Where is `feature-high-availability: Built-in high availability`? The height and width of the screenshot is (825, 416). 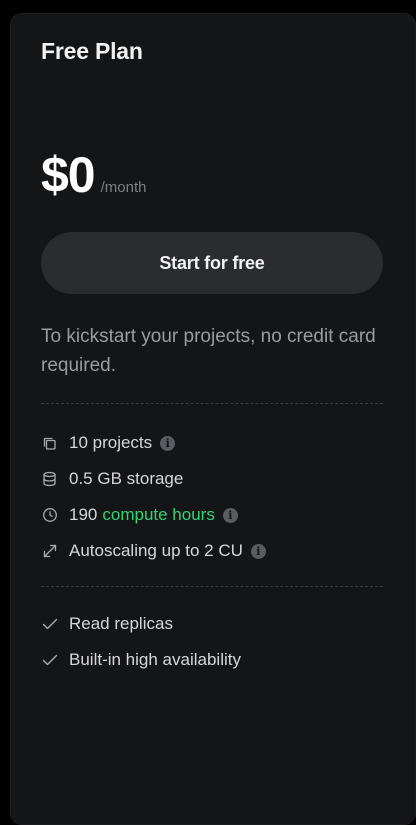
feature-high-availability: Built-in high availability is located at coordinates (213, 660).